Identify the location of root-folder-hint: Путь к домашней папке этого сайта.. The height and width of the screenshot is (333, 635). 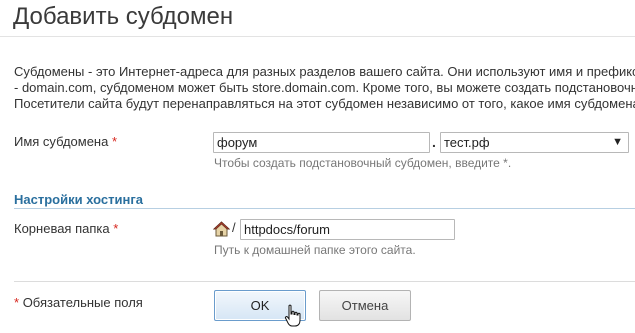
(315, 250).